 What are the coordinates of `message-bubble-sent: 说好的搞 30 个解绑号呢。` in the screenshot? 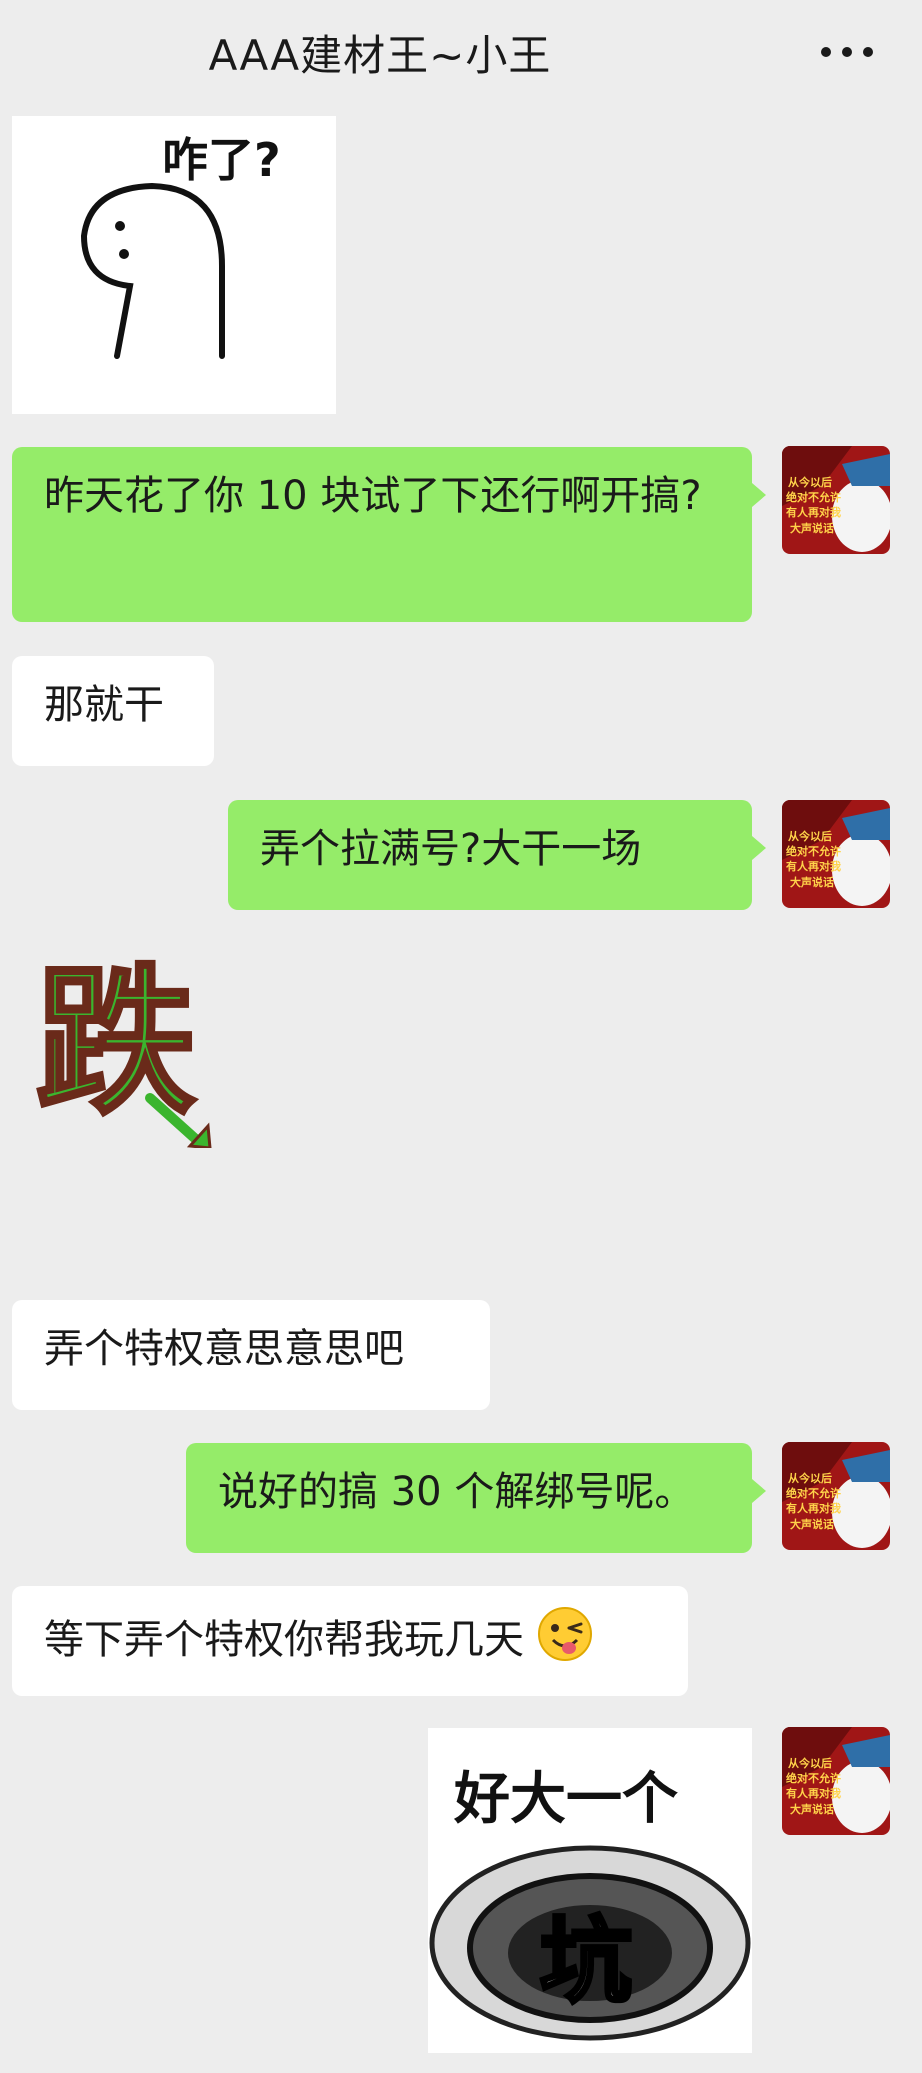 It's located at (476, 1498).